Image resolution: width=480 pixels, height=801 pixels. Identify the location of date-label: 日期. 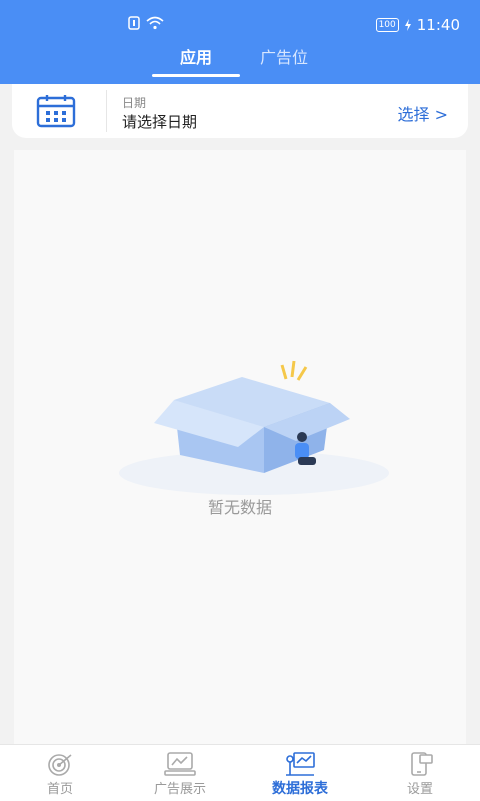
(134, 103).